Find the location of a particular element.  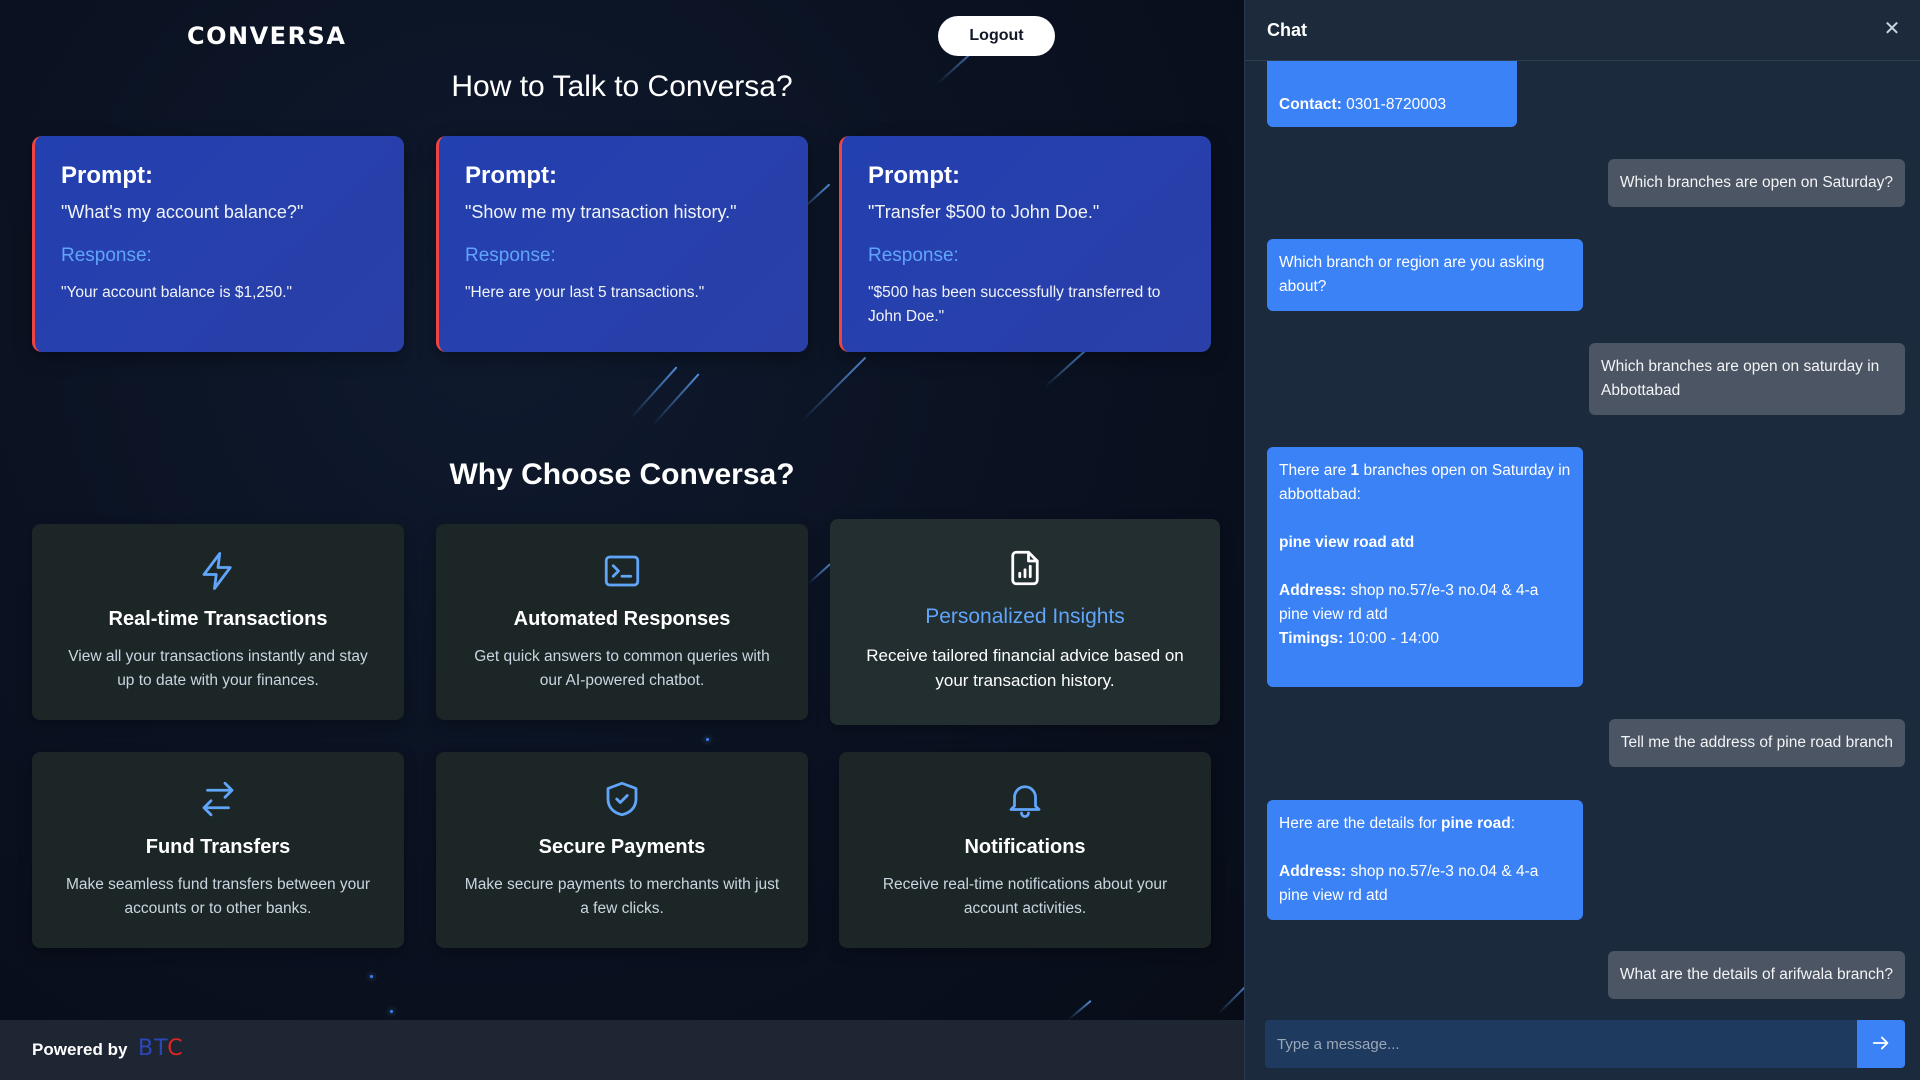

response-text: "Here are your last 5 transactions." is located at coordinates (585, 292).